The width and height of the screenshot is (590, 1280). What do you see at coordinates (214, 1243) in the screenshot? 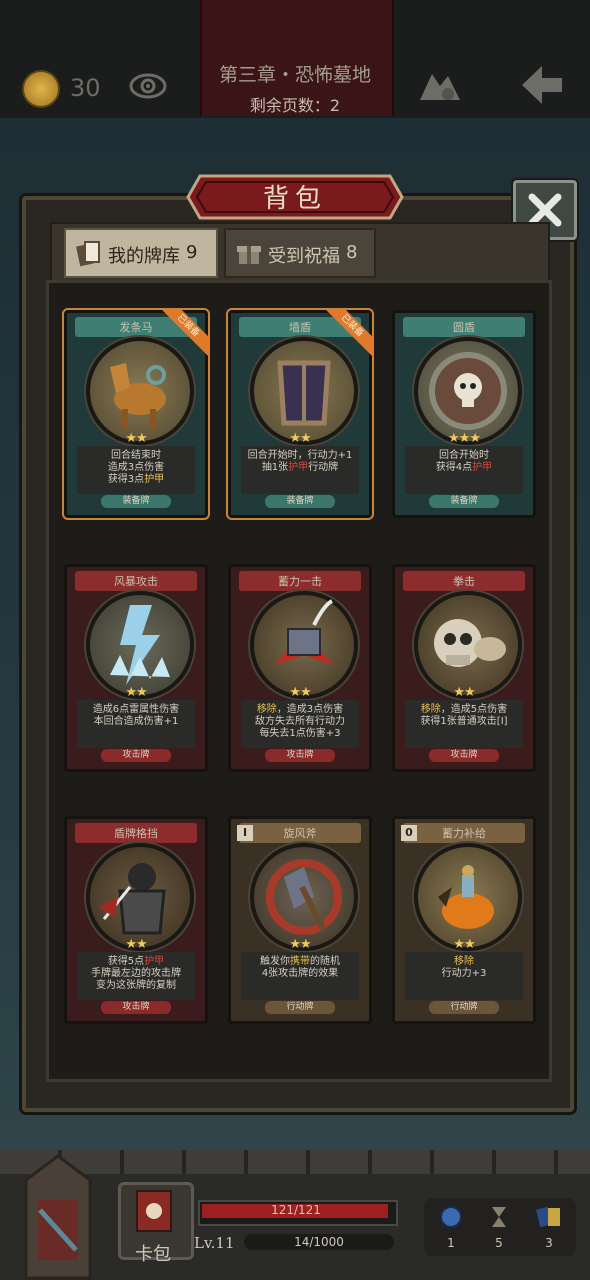
I see `level-label: Lv.11` at bounding box center [214, 1243].